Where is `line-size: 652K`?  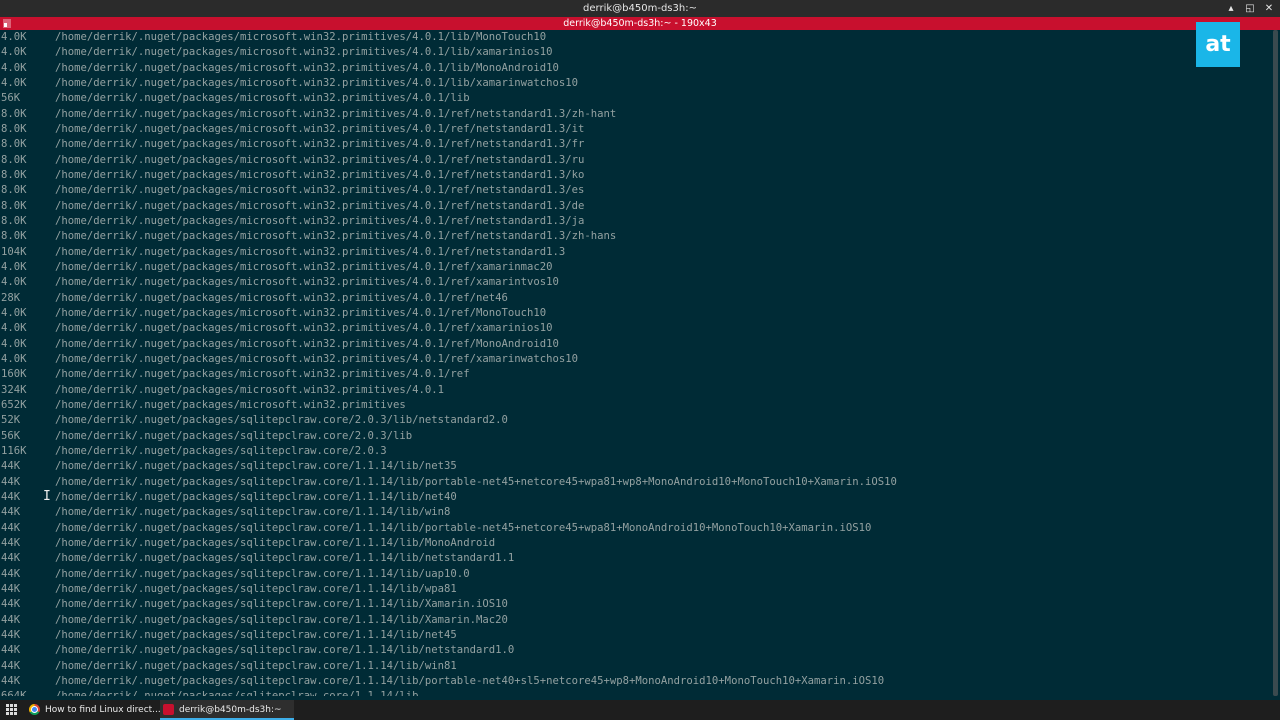 line-size: 652K is located at coordinates (14, 404).